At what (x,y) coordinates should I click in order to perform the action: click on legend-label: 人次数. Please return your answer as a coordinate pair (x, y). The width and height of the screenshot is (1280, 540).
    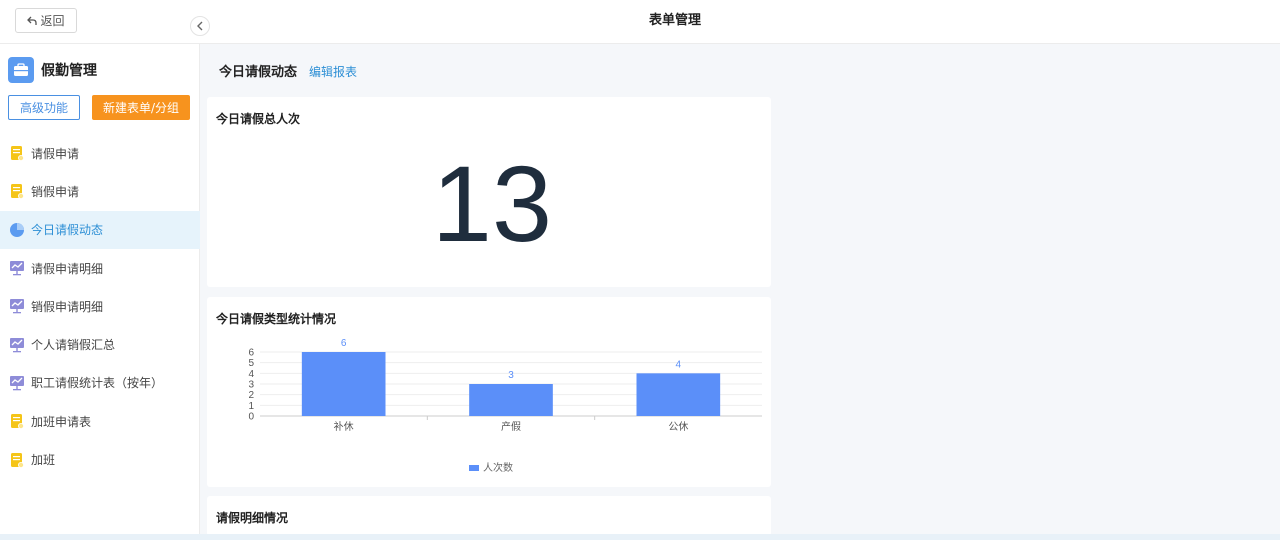
    Looking at the image, I should click on (498, 467).